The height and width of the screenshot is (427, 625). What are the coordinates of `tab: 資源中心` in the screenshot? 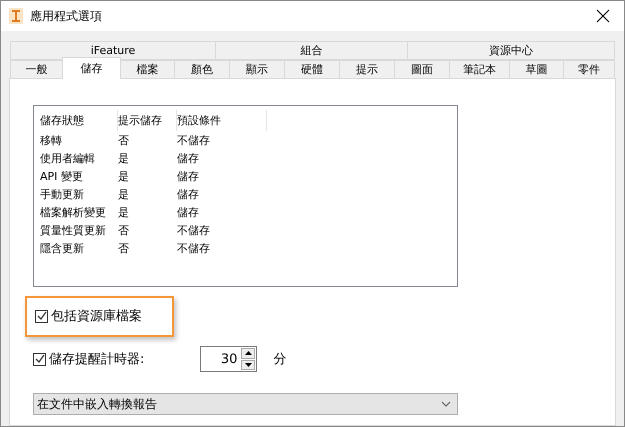 It's located at (511, 50).